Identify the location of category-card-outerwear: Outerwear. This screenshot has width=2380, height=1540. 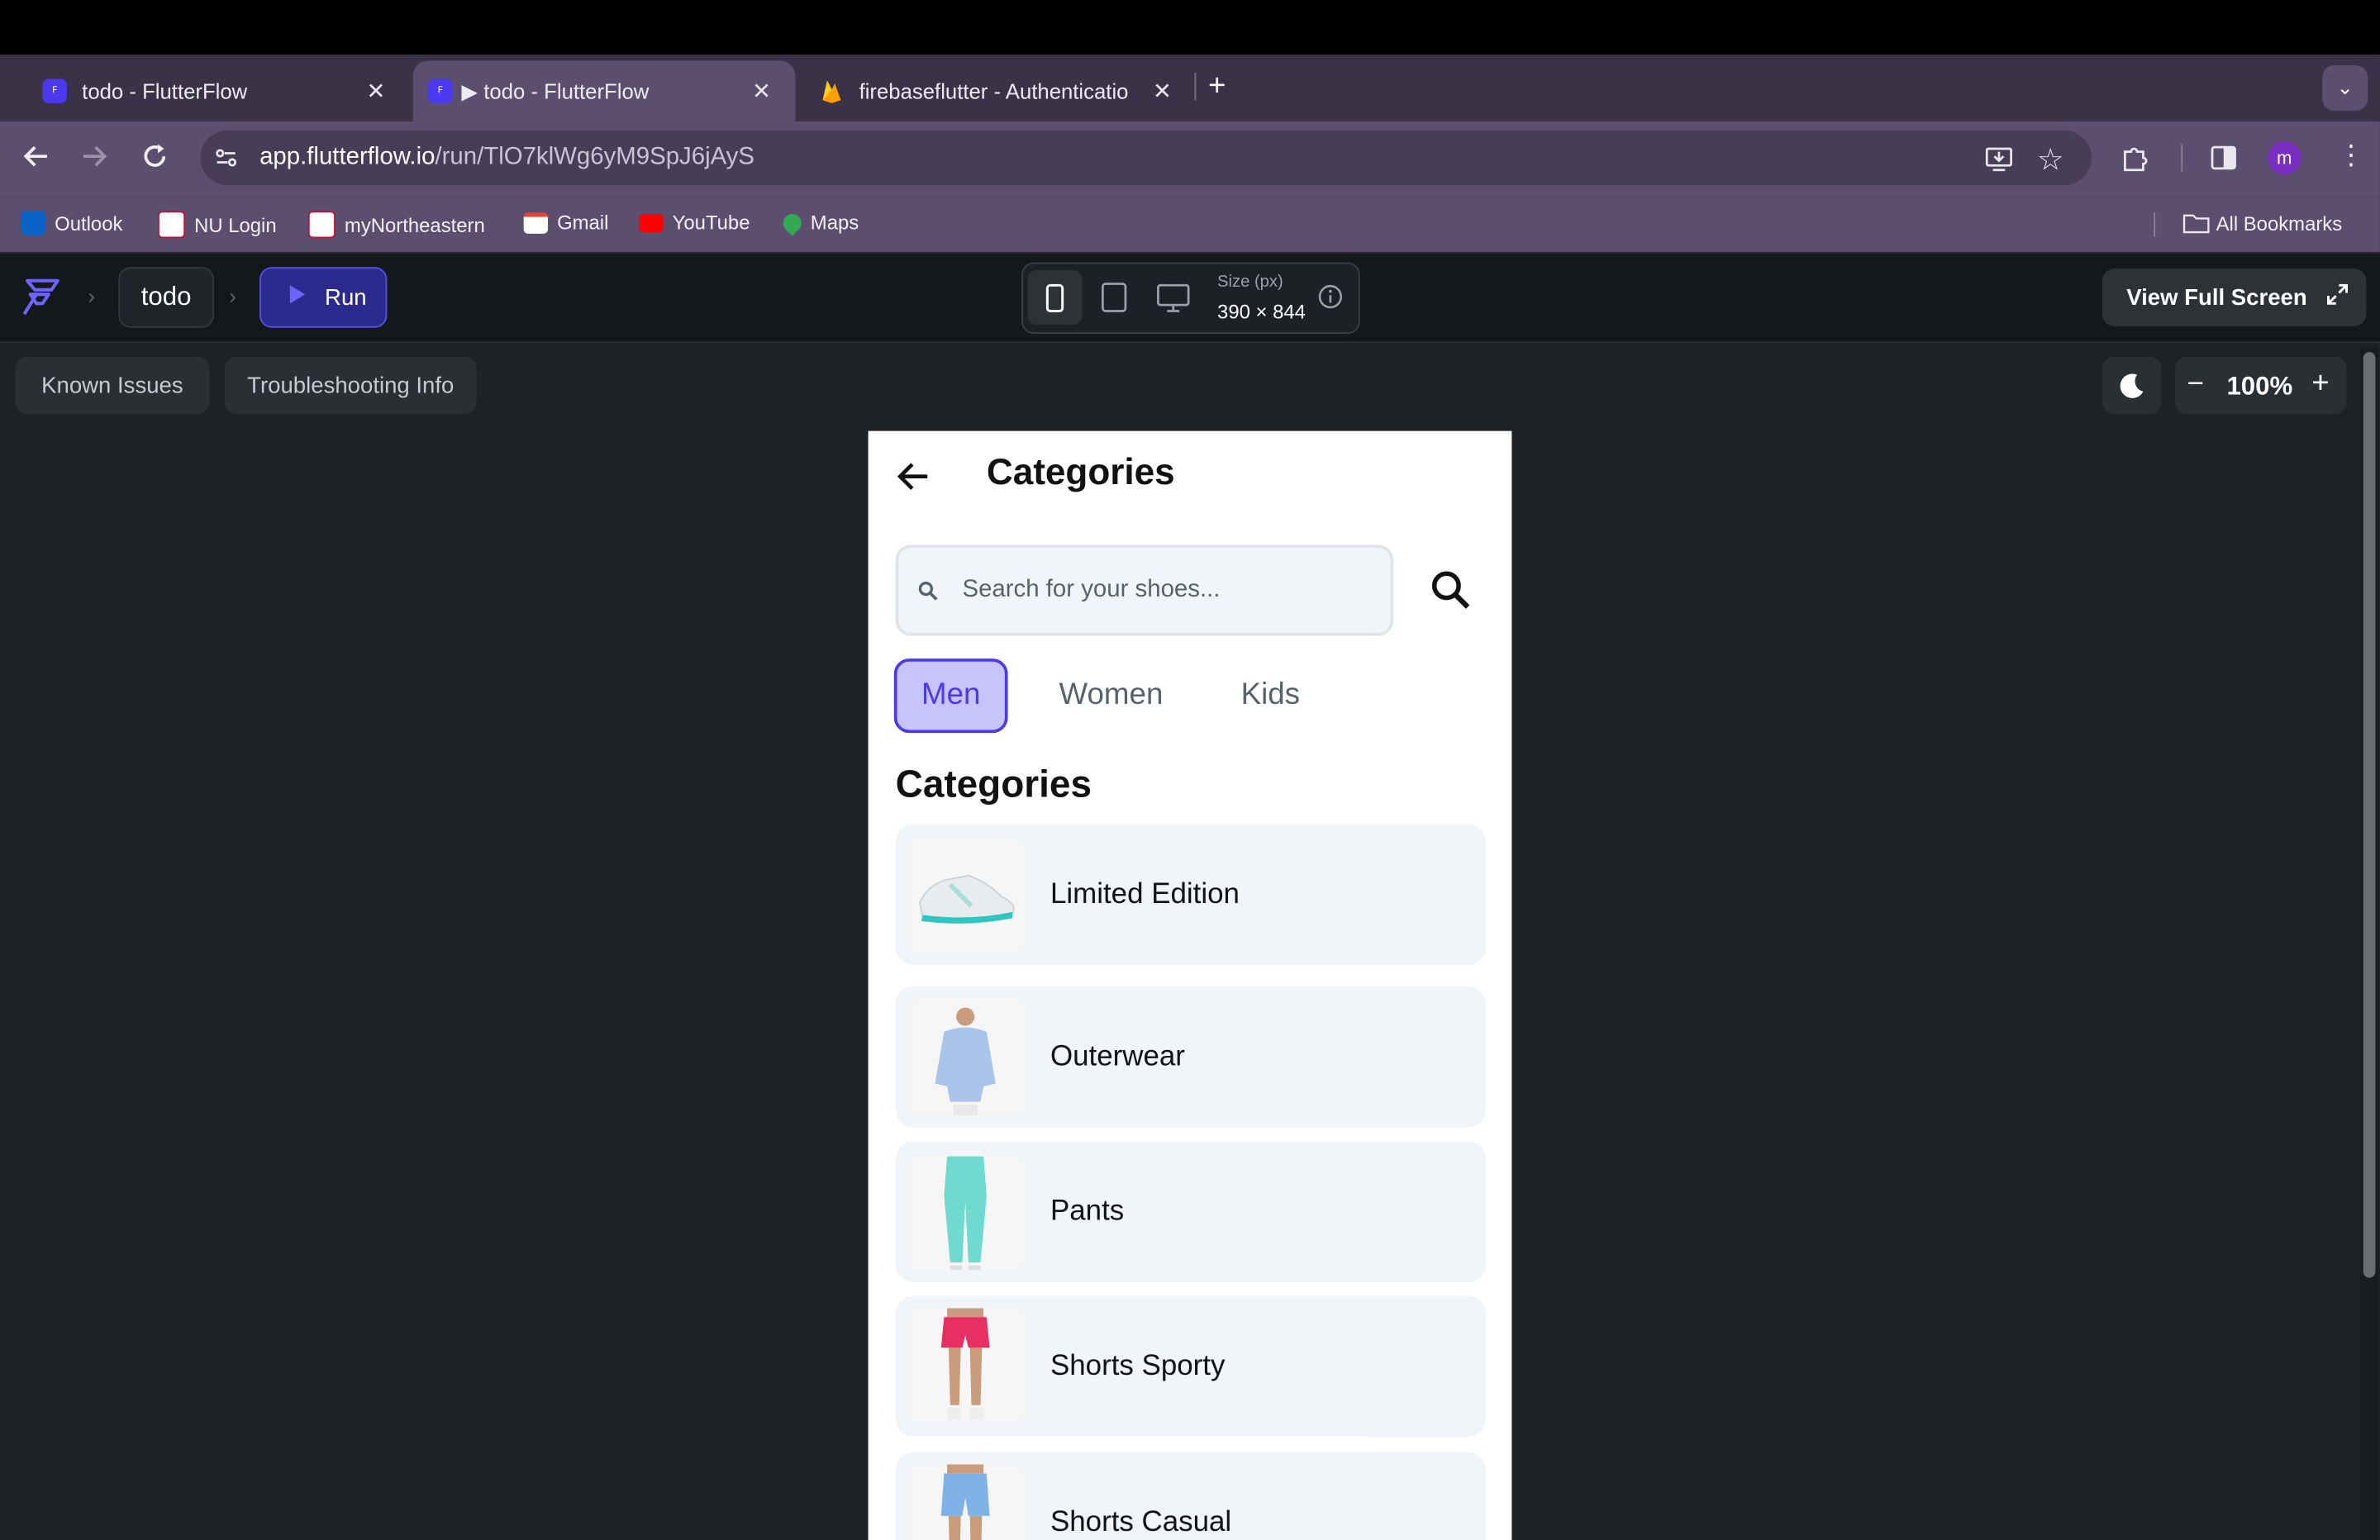
(1191, 1057).